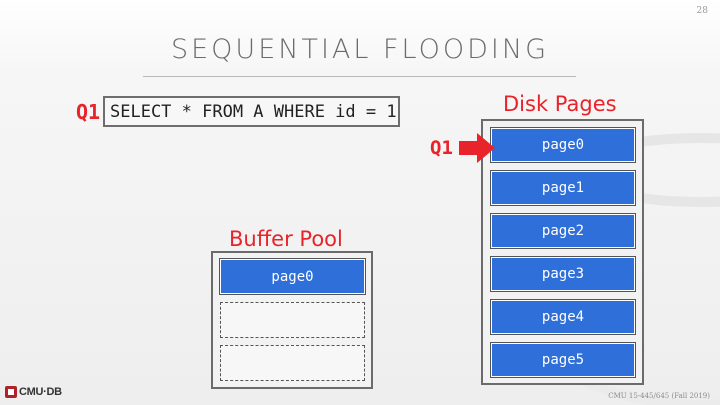  Describe the element at coordinates (563, 360) in the screenshot. I see `disk-page-5: page5` at that location.